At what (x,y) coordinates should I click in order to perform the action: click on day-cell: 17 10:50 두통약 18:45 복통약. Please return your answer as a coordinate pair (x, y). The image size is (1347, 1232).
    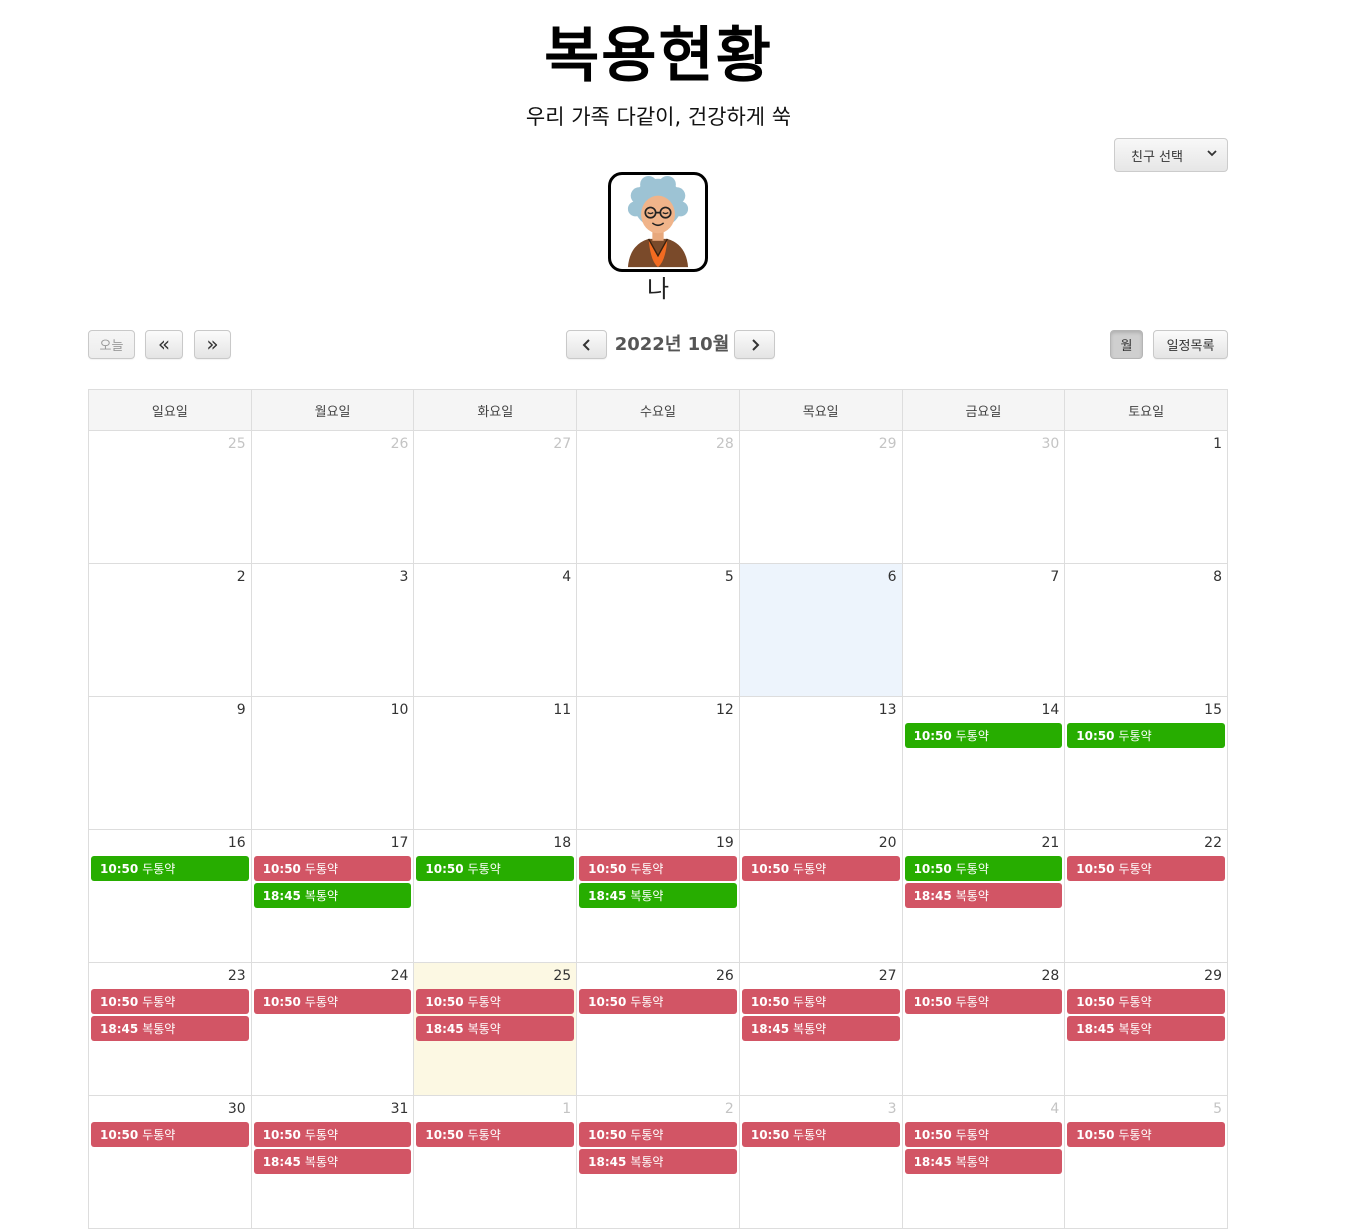
    Looking at the image, I should click on (333, 896).